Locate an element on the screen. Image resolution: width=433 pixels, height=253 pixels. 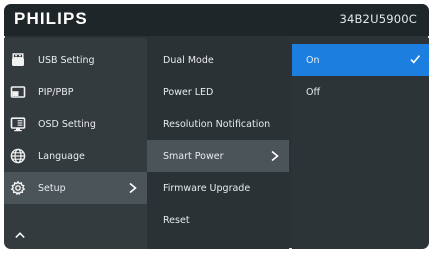
menu-item-label: Language is located at coordinates (61, 156).